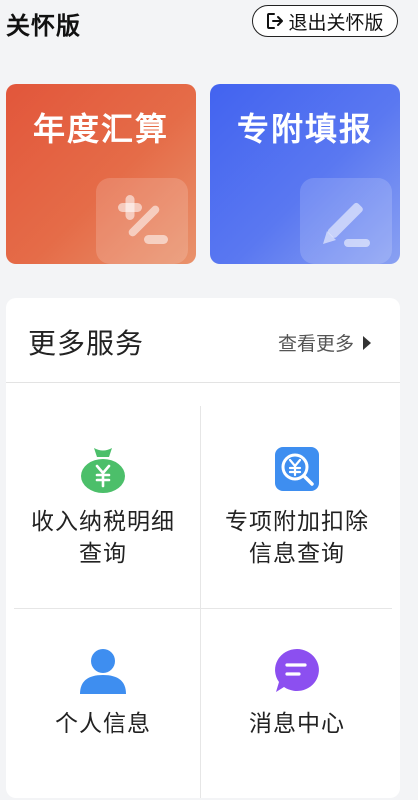 The image size is (418, 800). I want to click on service-label: 个人信息, so click(103, 724).